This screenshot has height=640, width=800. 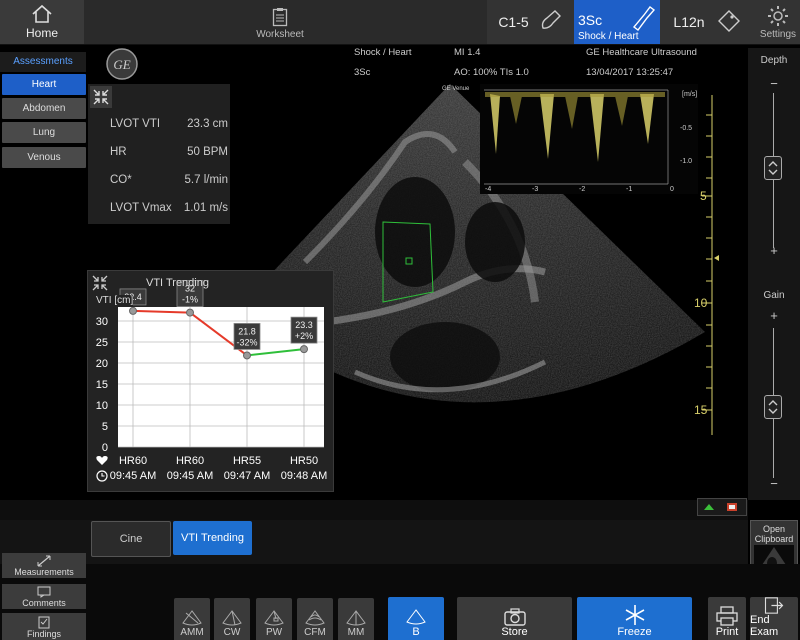 I want to click on tab-vti-trending: VTI Trending, so click(x=212, y=538).